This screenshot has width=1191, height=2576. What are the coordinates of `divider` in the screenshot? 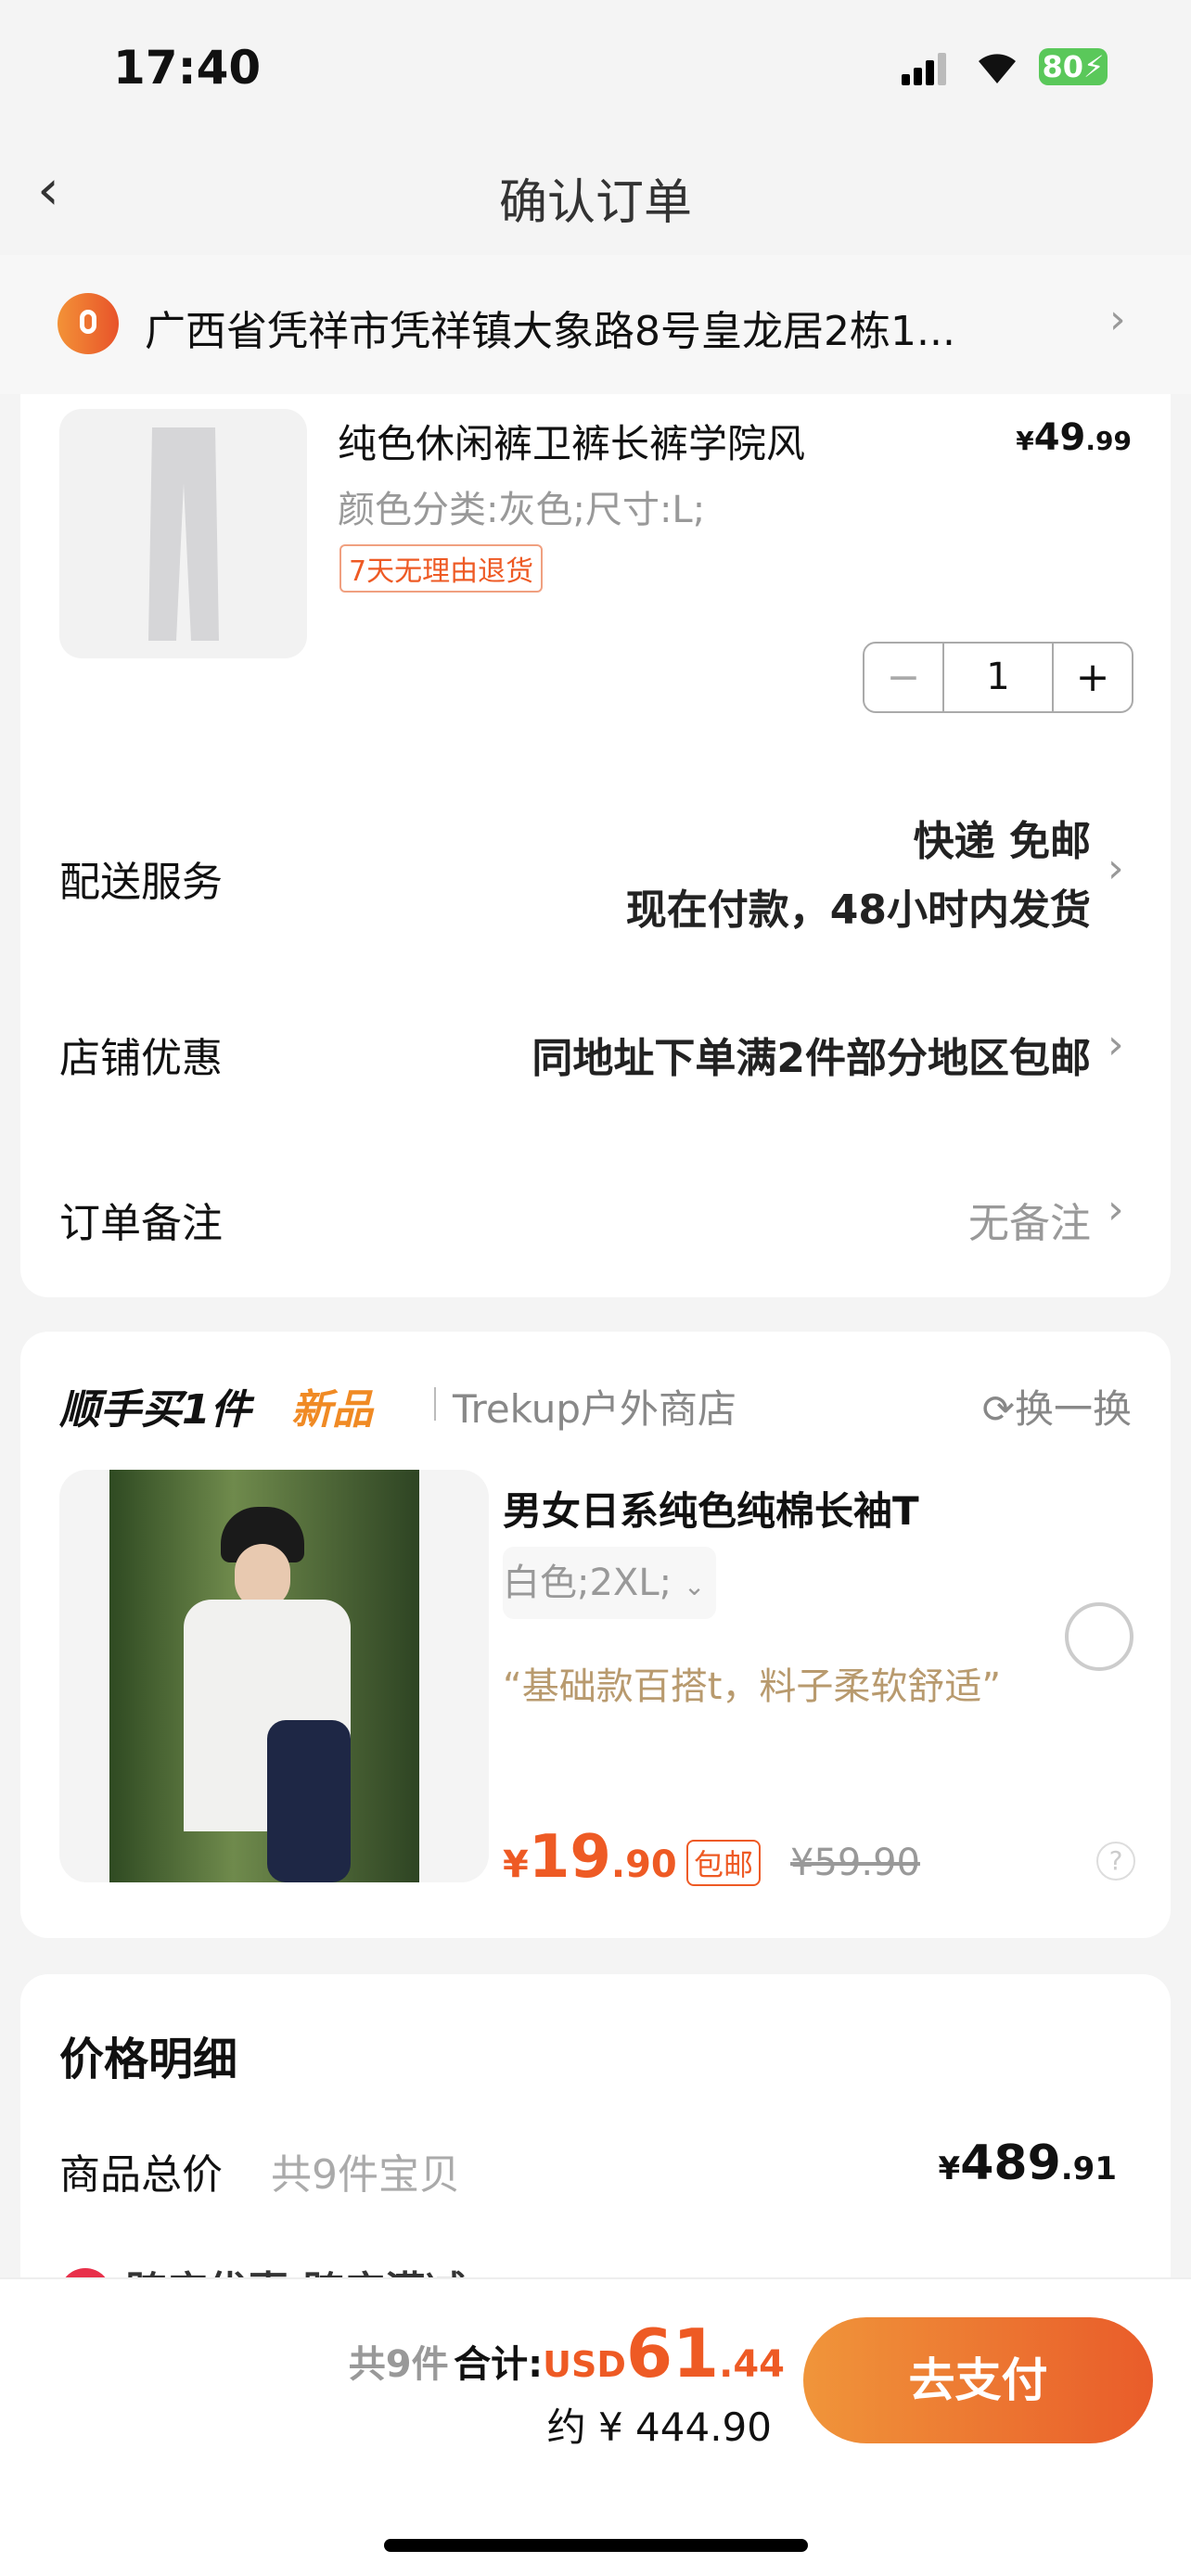 It's located at (435, 1404).